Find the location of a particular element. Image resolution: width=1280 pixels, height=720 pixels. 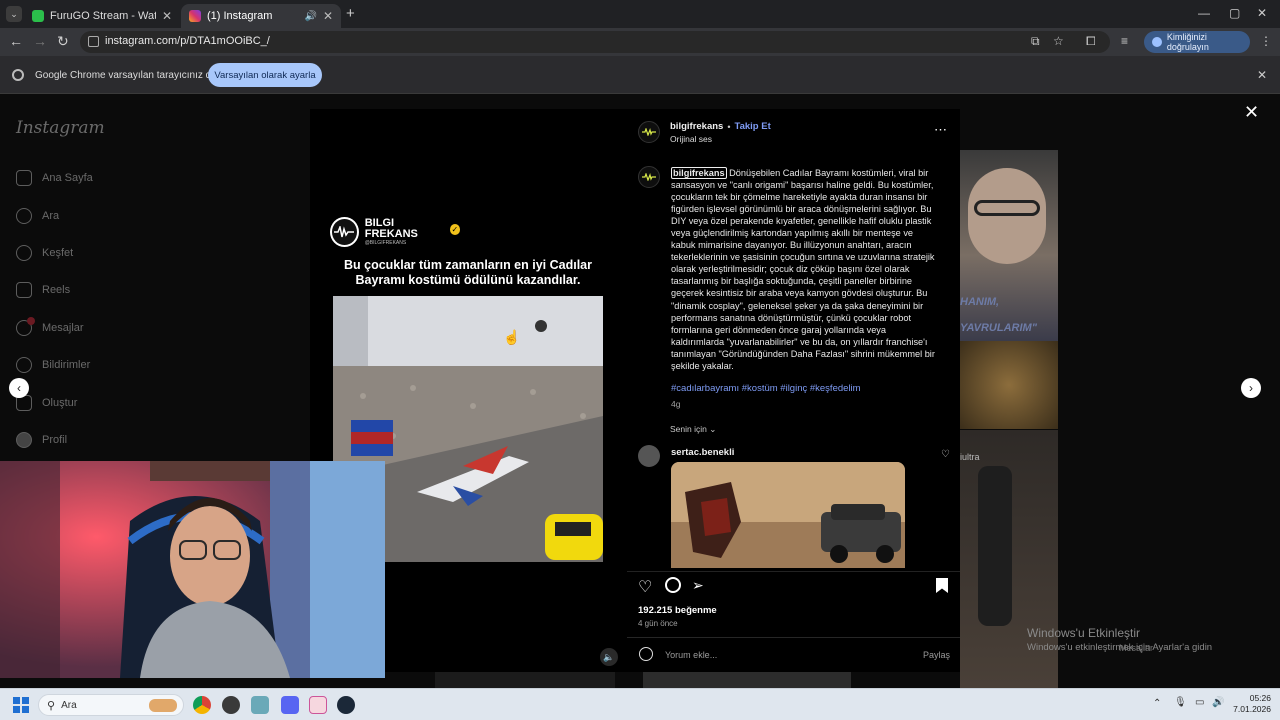

emoji-icon is located at coordinates (646, 654).